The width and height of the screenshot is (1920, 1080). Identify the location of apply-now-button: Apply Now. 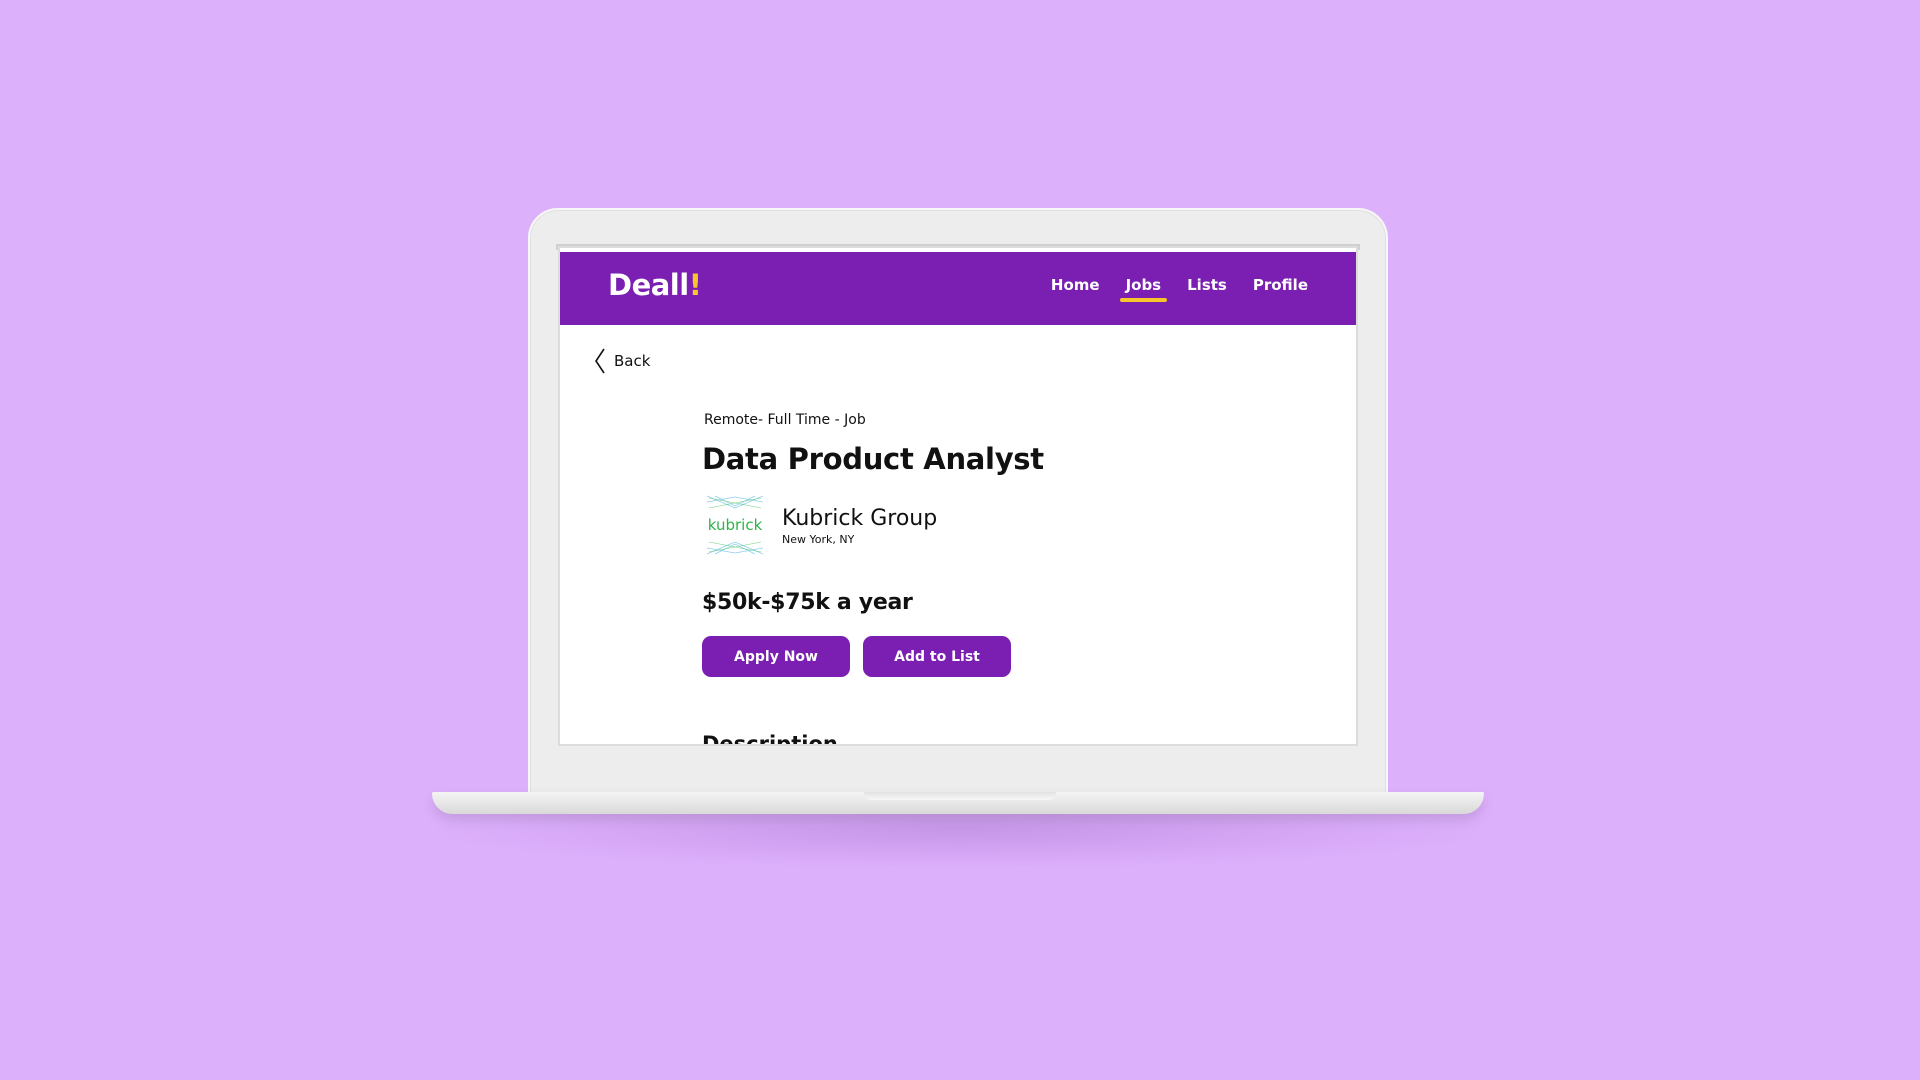
(776, 656).